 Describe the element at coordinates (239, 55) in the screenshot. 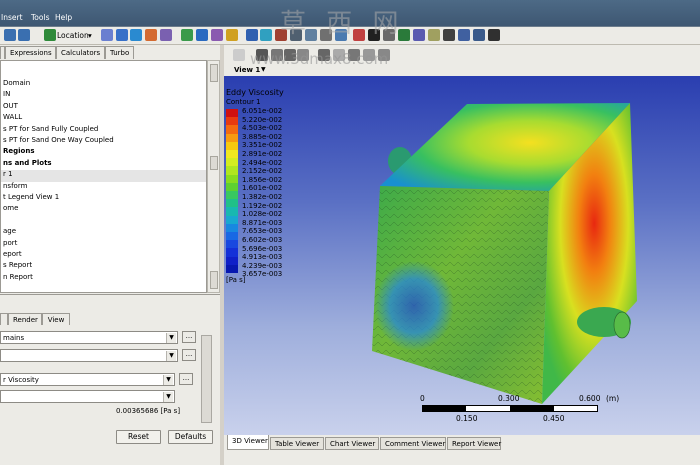

I see `select-icon` at that location.